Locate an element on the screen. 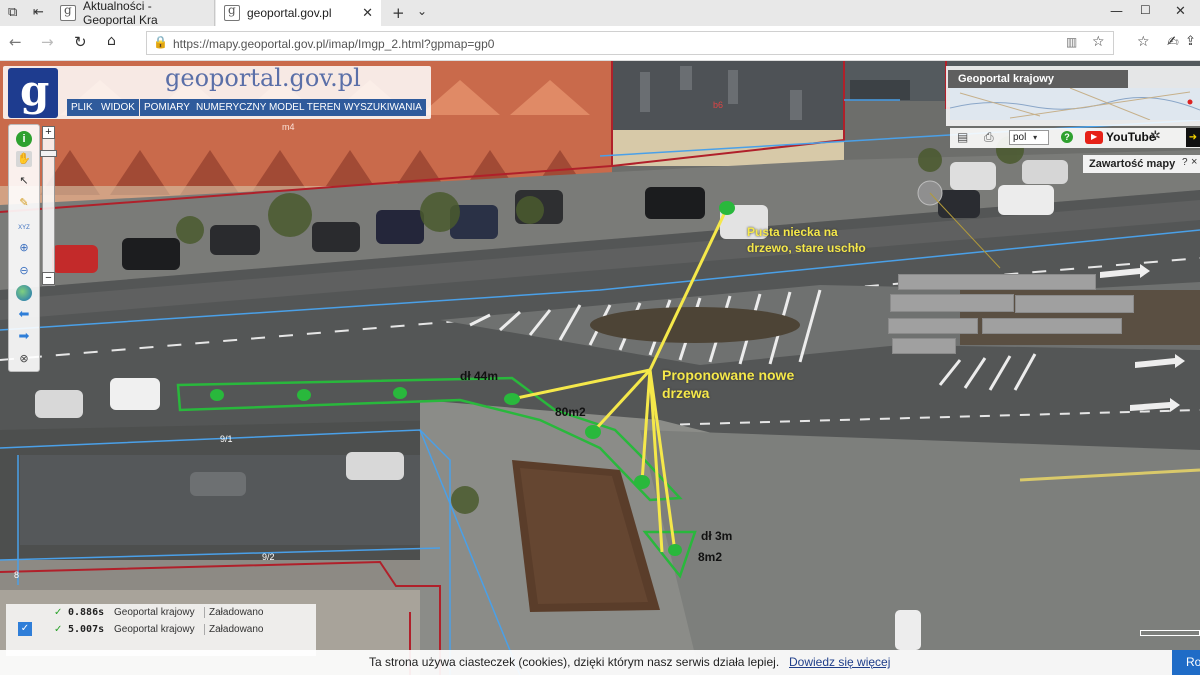 This screenshot has width=1200, height=675. status-row: ✓ 0.886s Geoportal krajowy Załadowano is located at coordinates (158, 612).